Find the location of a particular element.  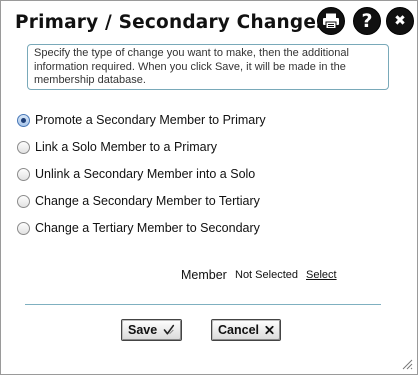

option-link-solo: Link a Solo Member to a Primary is located at coordinates (117, 147).